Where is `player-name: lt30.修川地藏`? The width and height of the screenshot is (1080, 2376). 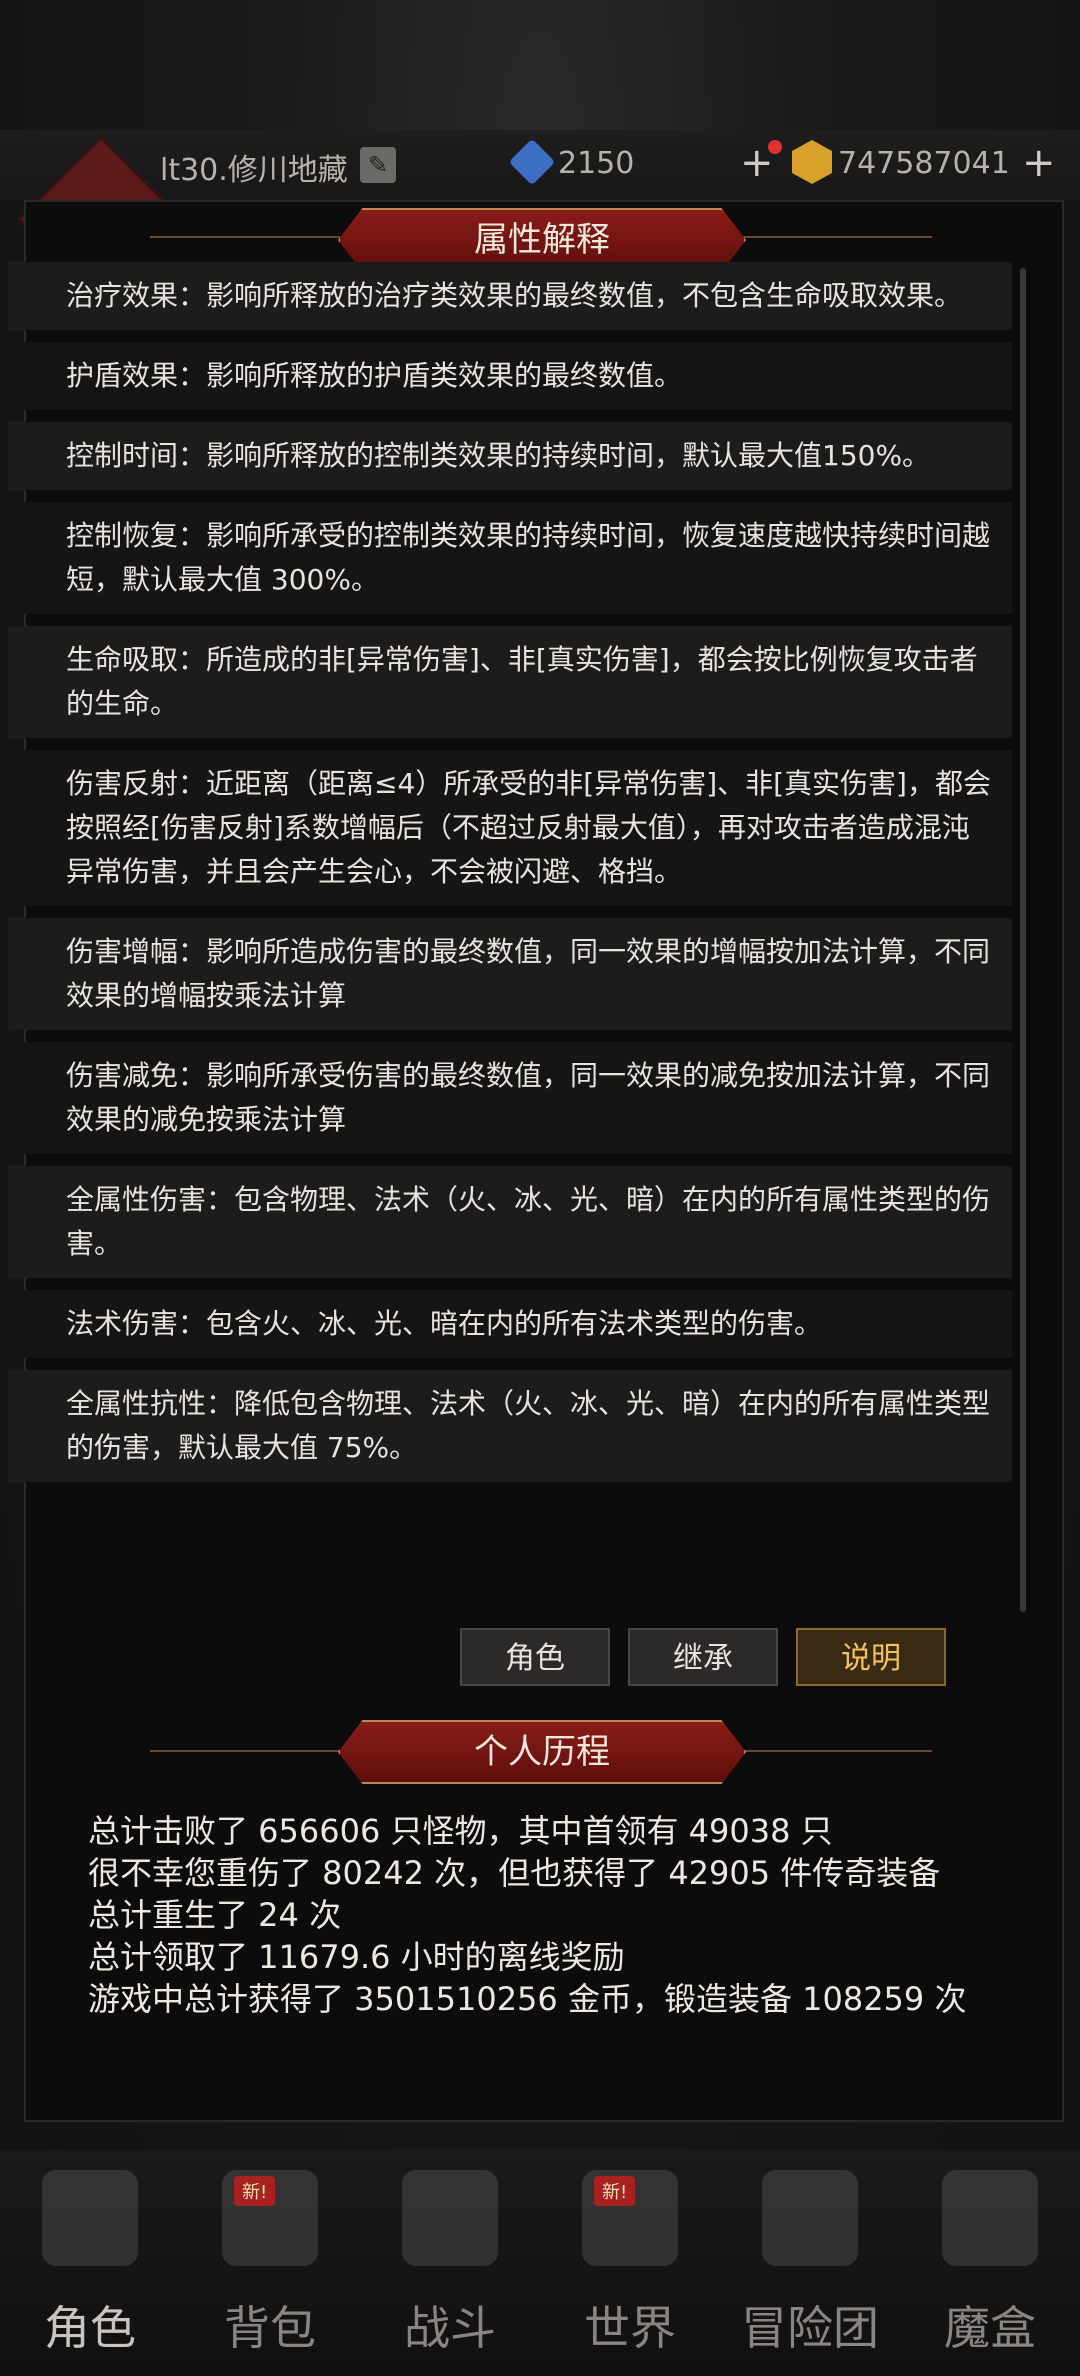
player-name: lt30.修川地藏 is located at coordinates (254, 170).